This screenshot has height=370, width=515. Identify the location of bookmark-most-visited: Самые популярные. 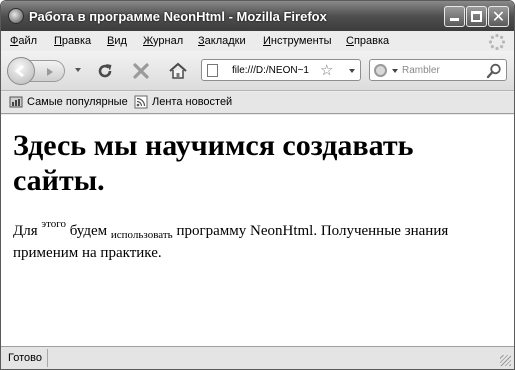
(68, 103).